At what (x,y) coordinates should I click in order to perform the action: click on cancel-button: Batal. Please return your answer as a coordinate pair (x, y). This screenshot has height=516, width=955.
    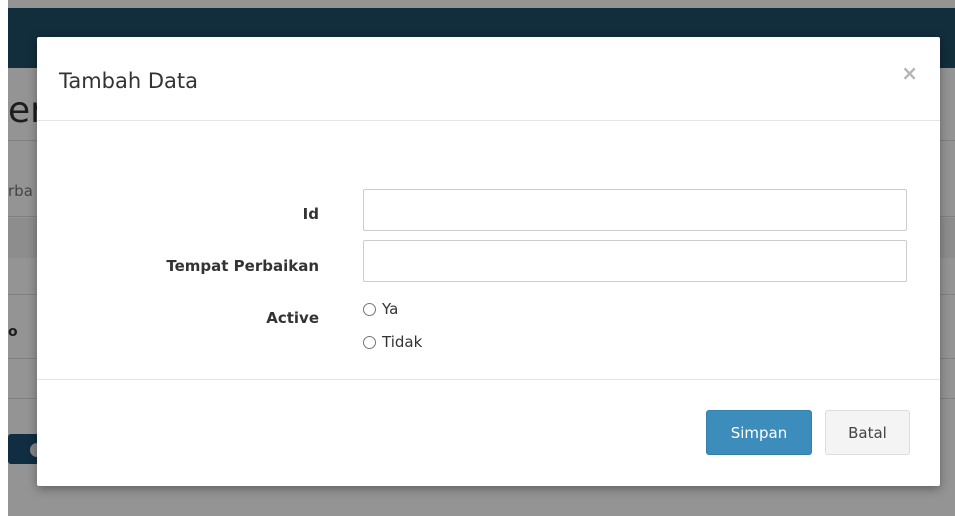
    Looking at the image, I should click on (867, 432).